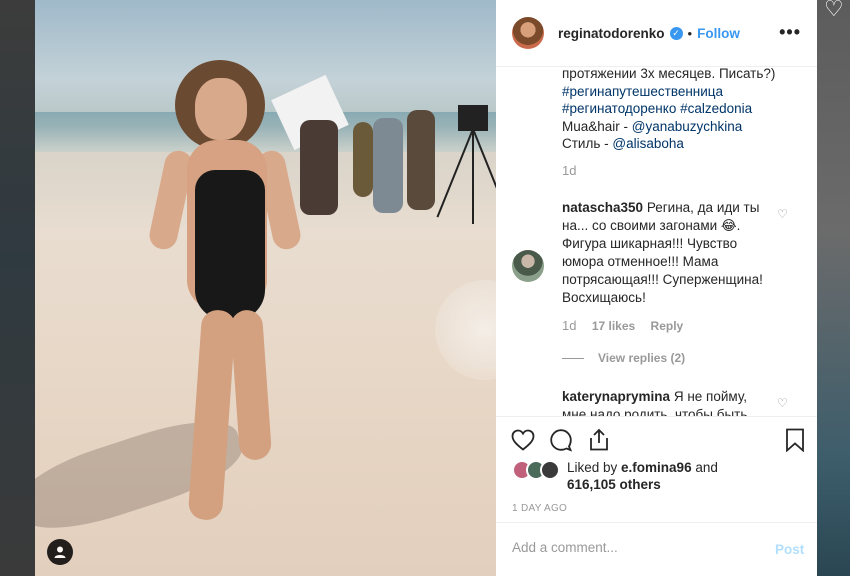 This screenshot has width=850, height=576. Describe the element at coordinates (528, 266) in the screenshot. I see `comment-avatar` at that location.